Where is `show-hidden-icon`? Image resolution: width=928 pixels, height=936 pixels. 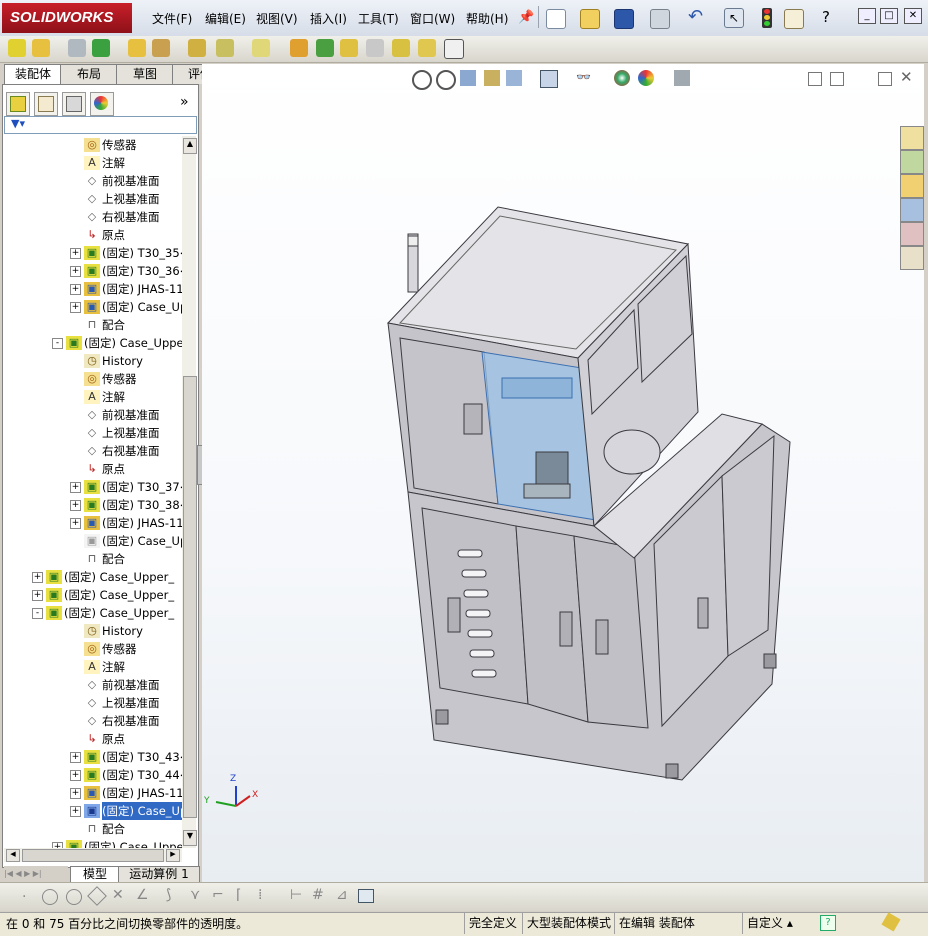 show-hidden-icon is located at coordinates (197, 48).